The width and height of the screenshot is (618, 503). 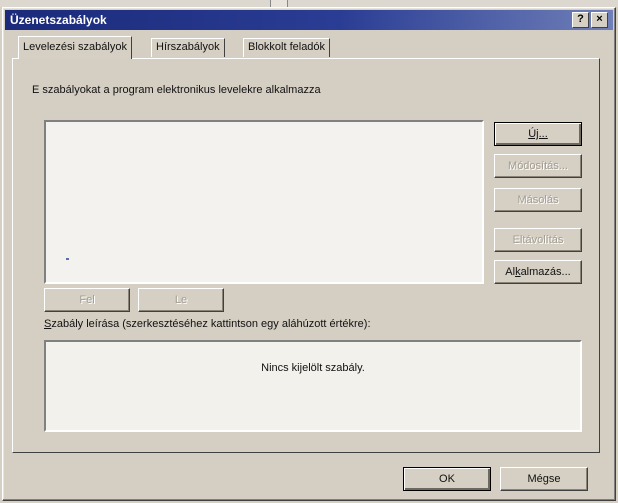 I want to click on tab-news-rules: Hírszabályok, so click(x=188, y=47).